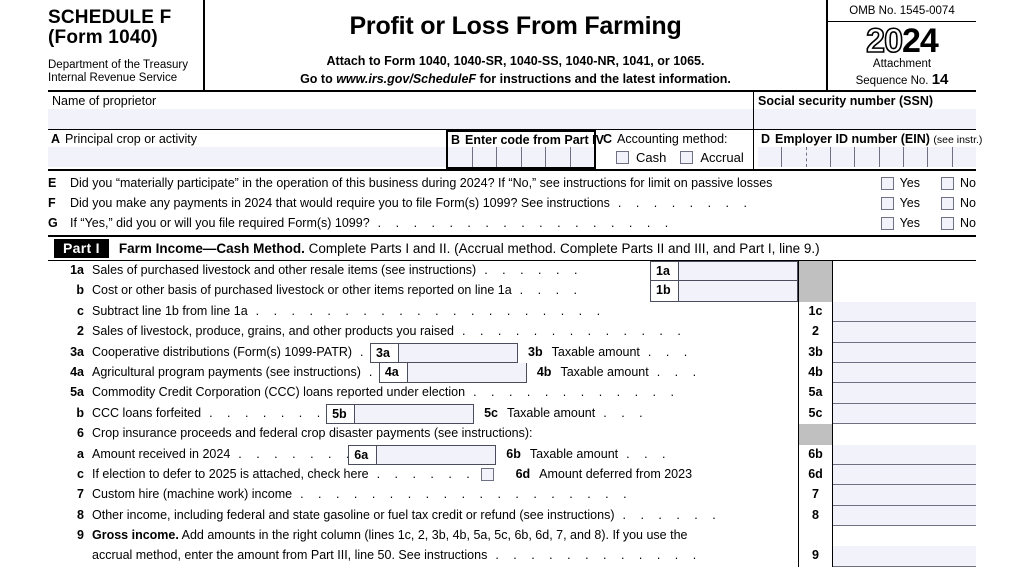  Describe the element at coordinates (887, 223) in the screenshot. I see `yes-checkbox-g` at that location.